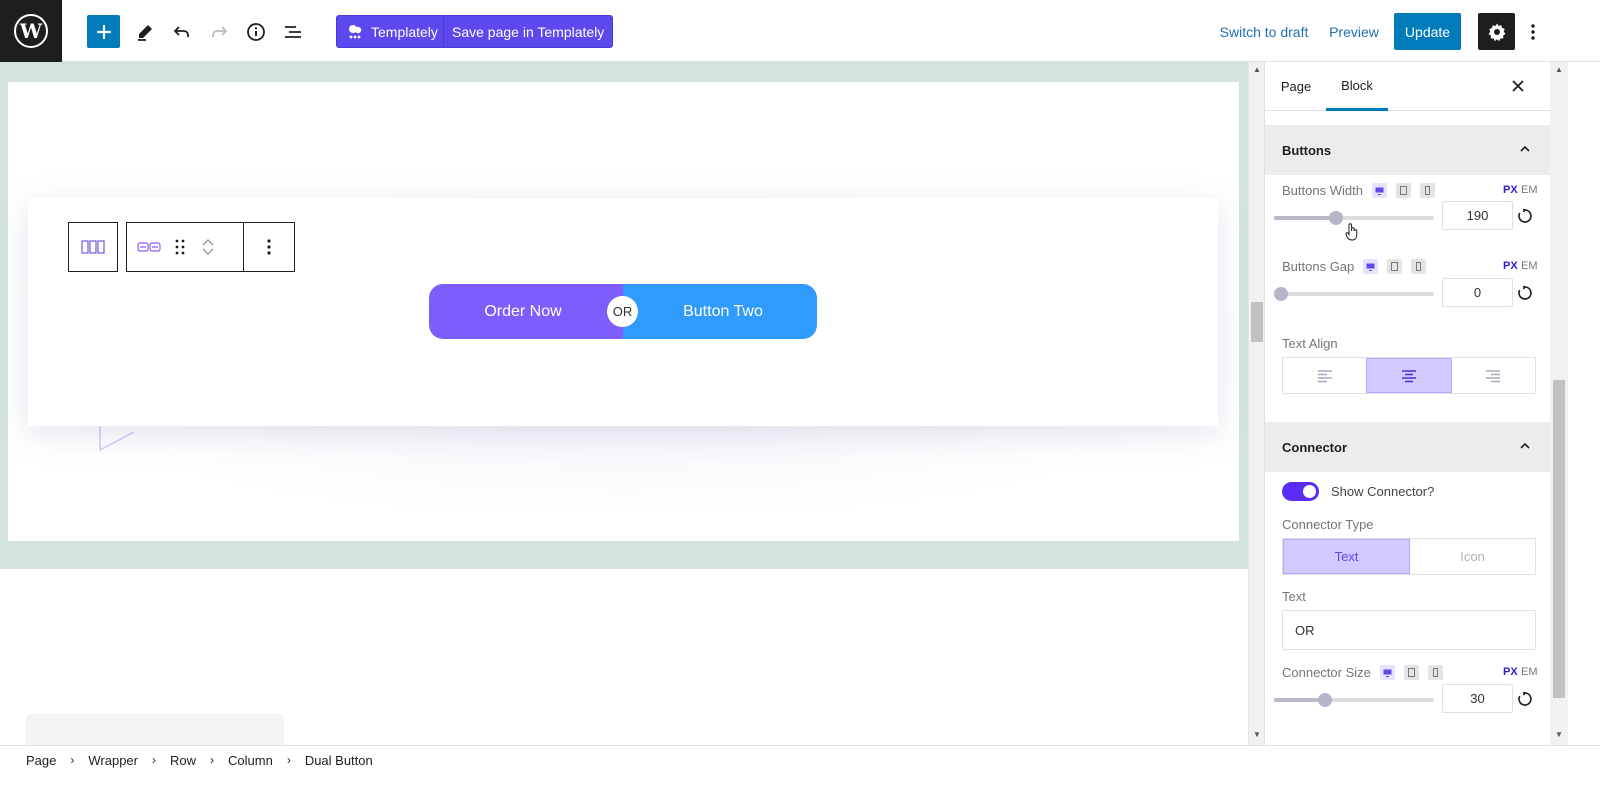  I want to click on update-button: Update, so click(1427, 31).